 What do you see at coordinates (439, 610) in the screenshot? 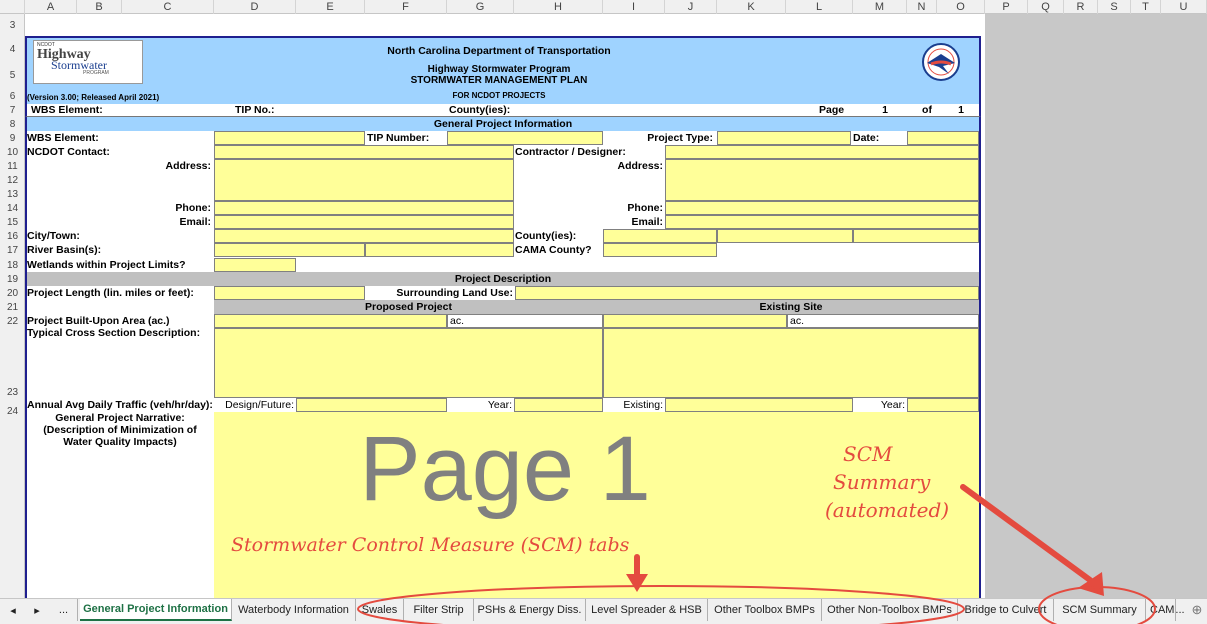
I see `tab-filter-strip: Filter Strip` at bounding box center [439, 610].